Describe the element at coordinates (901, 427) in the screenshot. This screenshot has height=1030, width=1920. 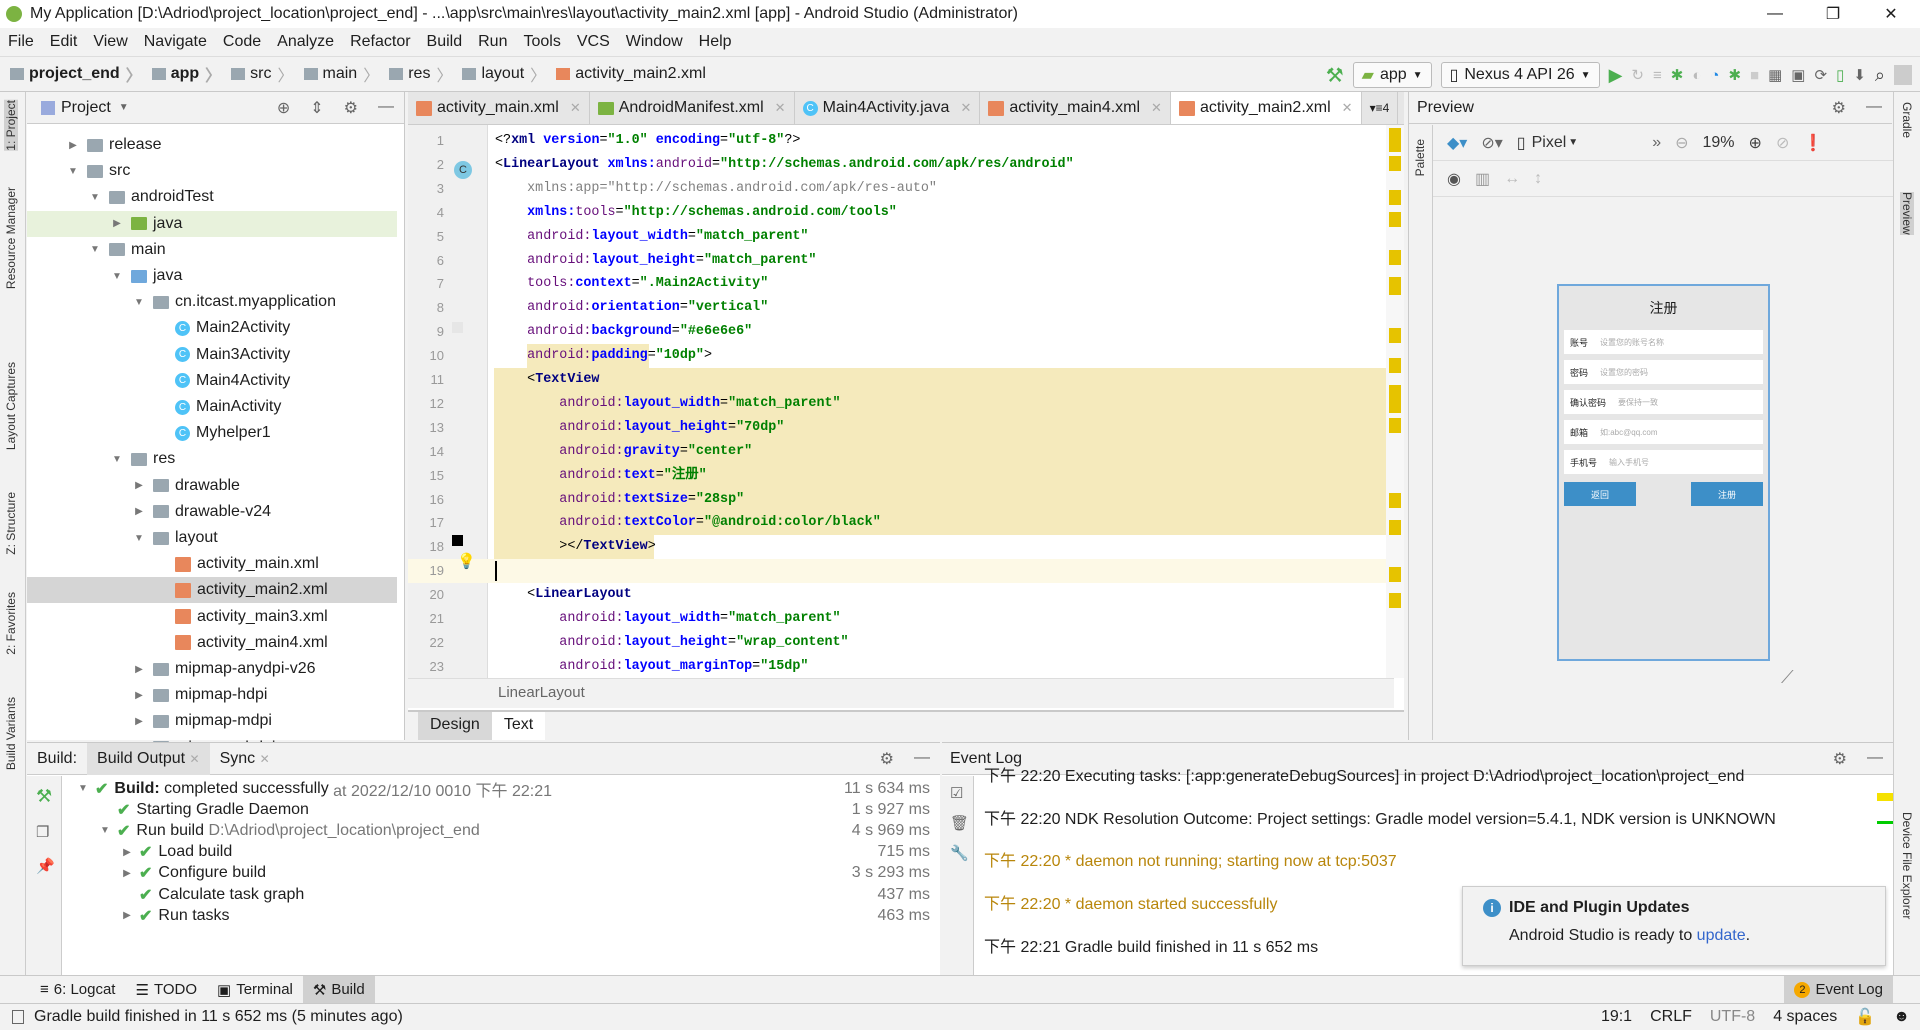
I see `code-line: 13 android:layout_height="70dp"` at that location.